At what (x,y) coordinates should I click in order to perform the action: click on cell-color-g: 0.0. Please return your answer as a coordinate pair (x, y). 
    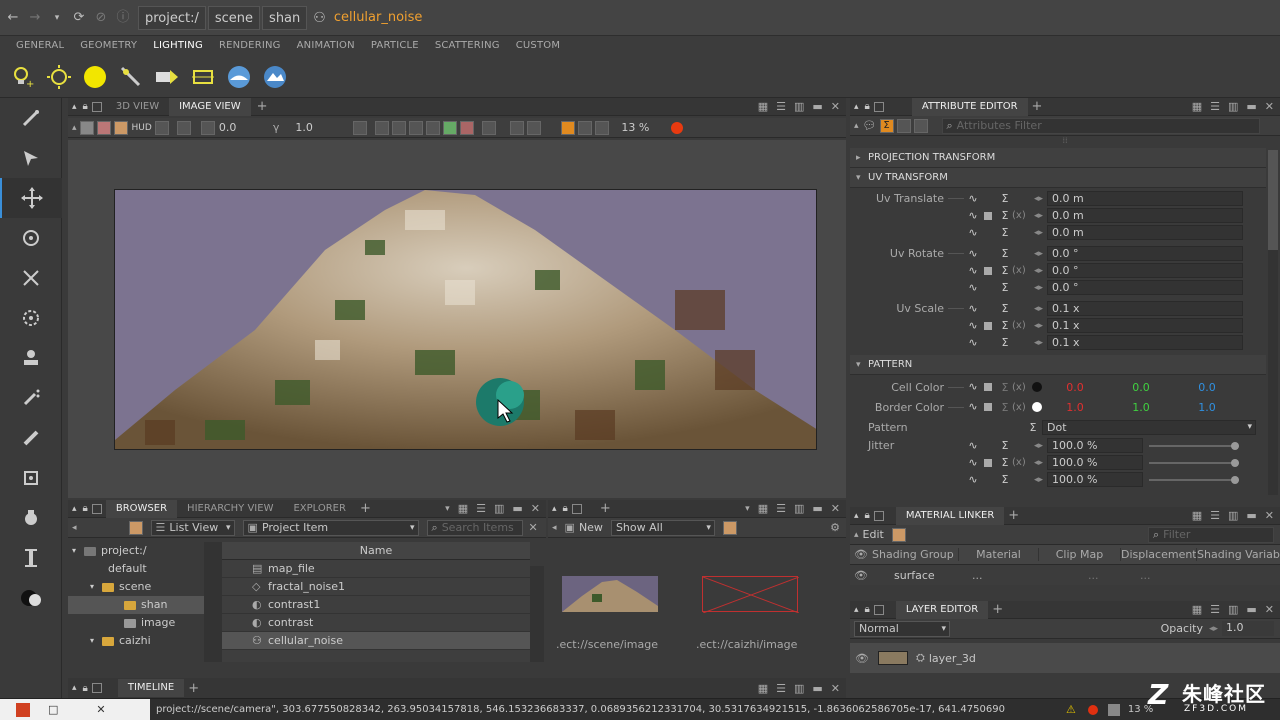
    Looking at the image, I should click on (1141, 387).